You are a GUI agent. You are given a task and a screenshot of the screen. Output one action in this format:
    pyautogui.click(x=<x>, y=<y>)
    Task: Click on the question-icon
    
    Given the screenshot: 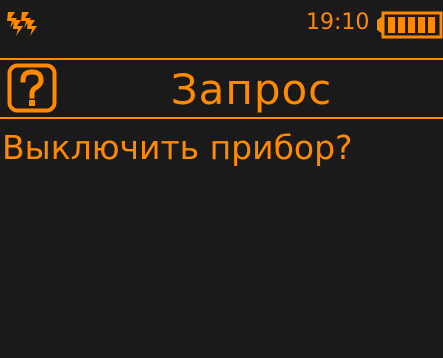 What is the action you would take?
    pyautogui.click(x=32, y=88)
    